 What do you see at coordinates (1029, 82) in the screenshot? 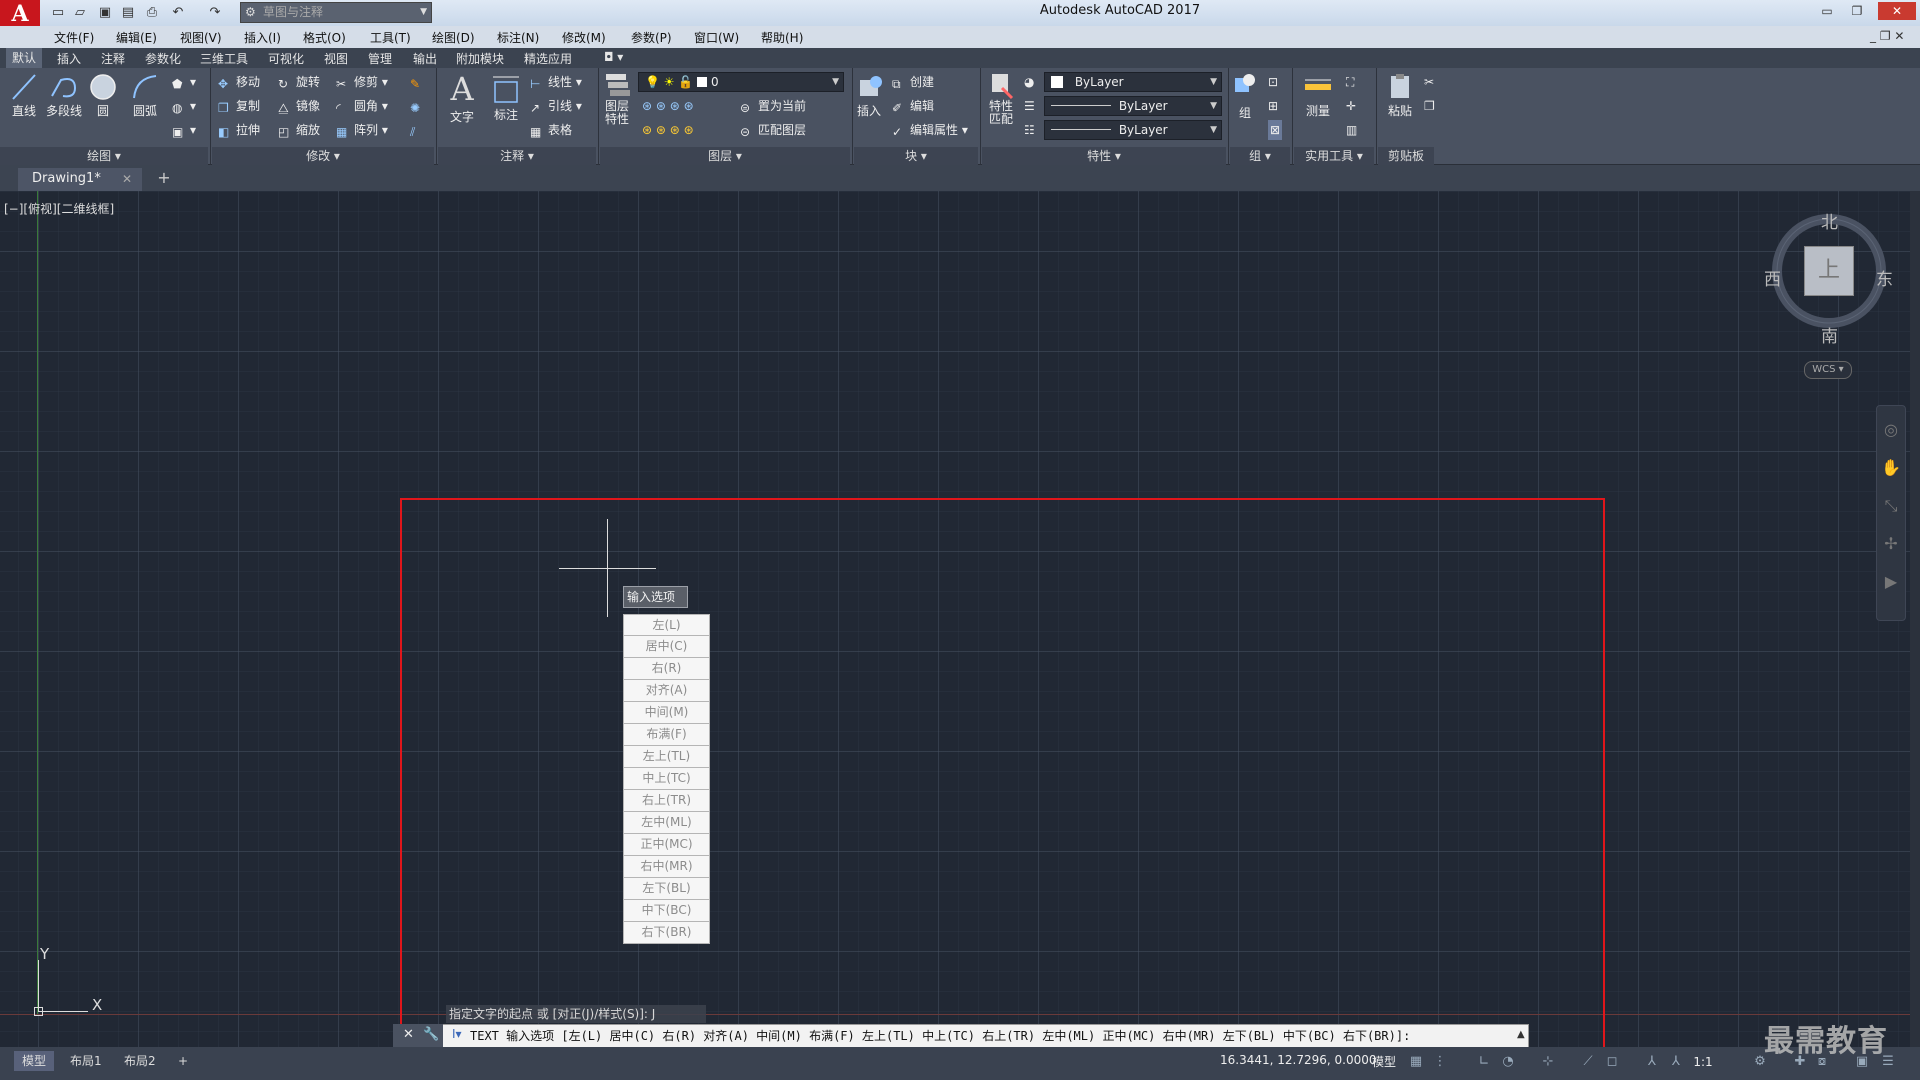
I see `color-wheel-icon: ◕` at bounding box center [1029, 82].